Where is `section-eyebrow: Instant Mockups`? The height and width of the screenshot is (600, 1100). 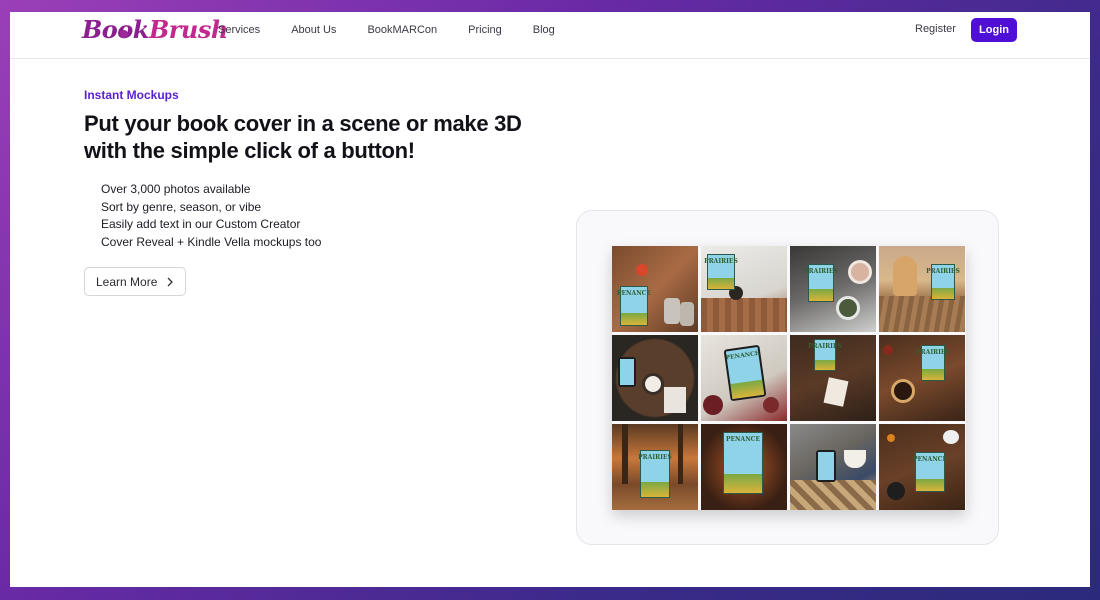
section-eyebrow: Instant Mockups is located at coordinates (131, 95).